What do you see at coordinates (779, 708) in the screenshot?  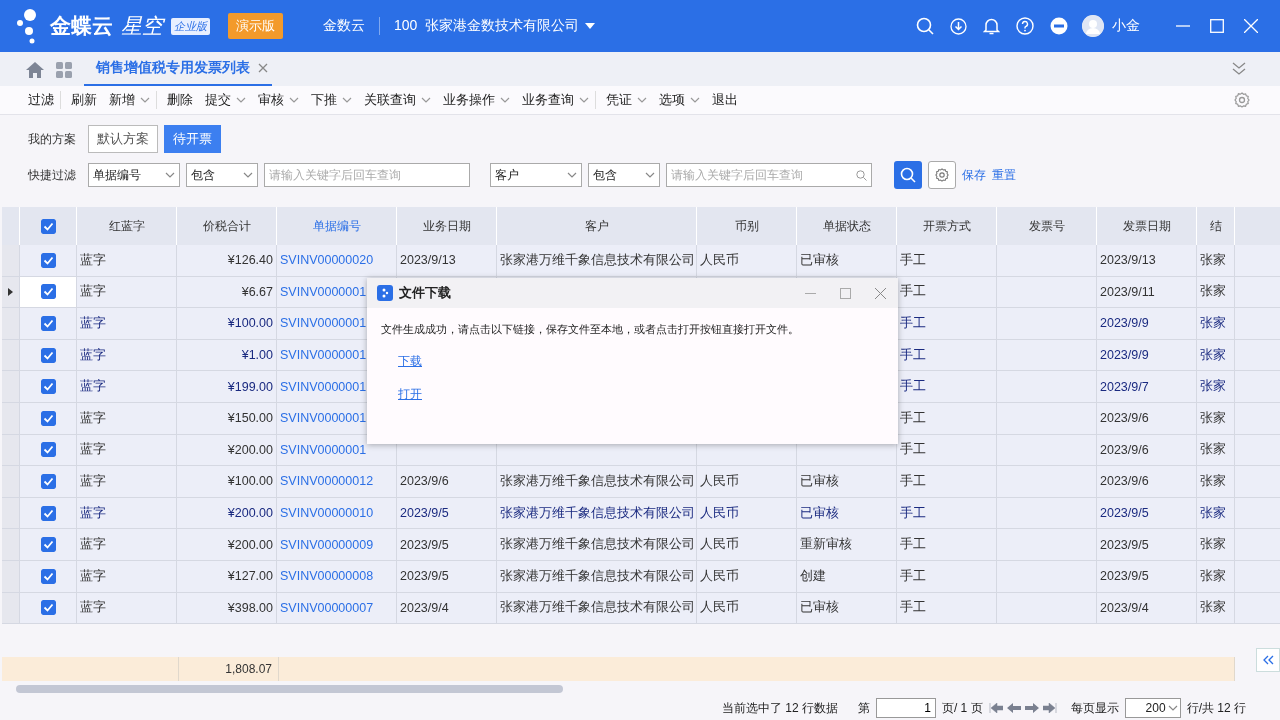 I see `selection-count: 当前选中了 12 行数据` at bounding box center [779, 708].